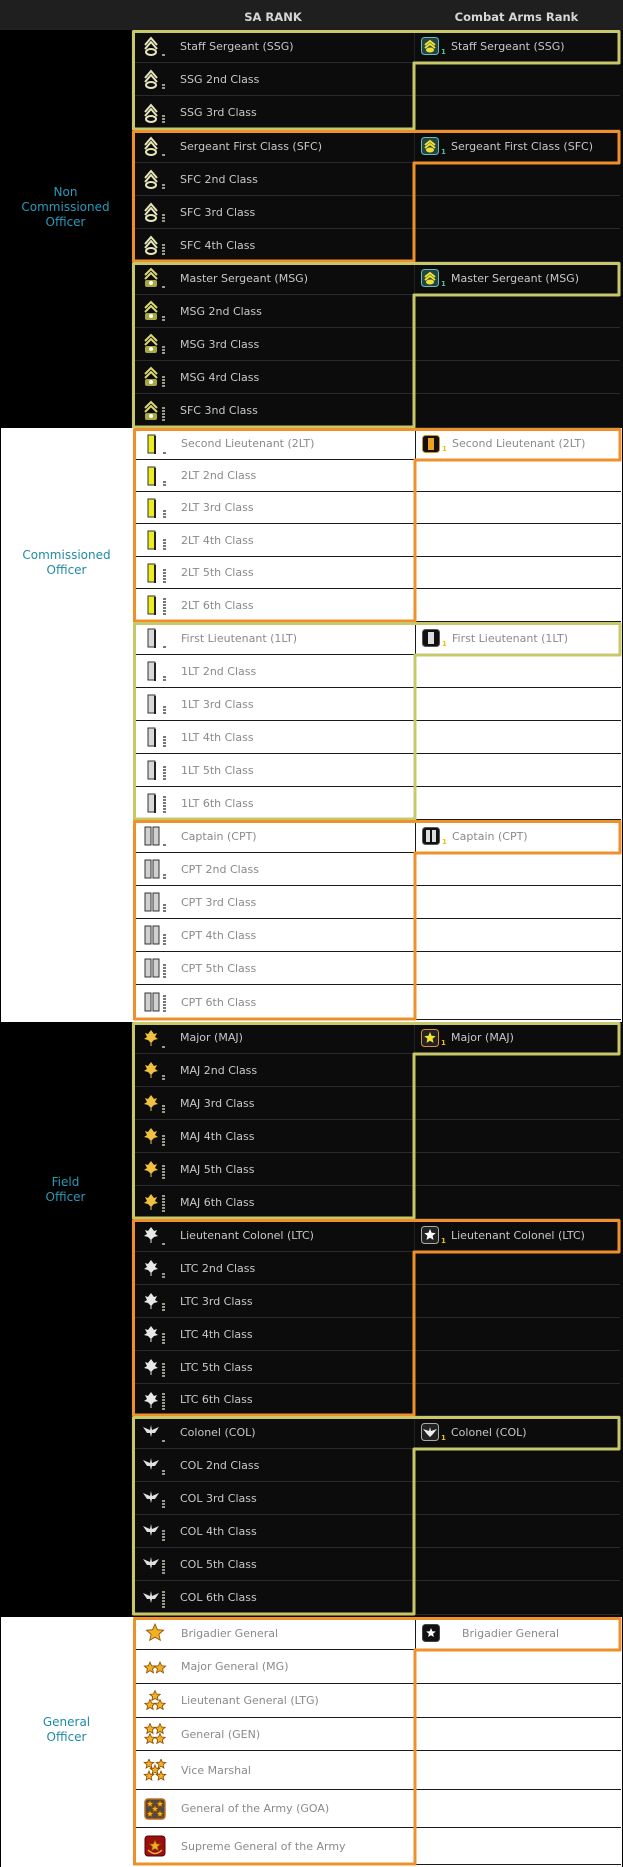  What do you see at coordinates (219, 935) in the screenshot?
I see `sa-rank-label: CPT 4th Class` at bounding box center [219, 935].